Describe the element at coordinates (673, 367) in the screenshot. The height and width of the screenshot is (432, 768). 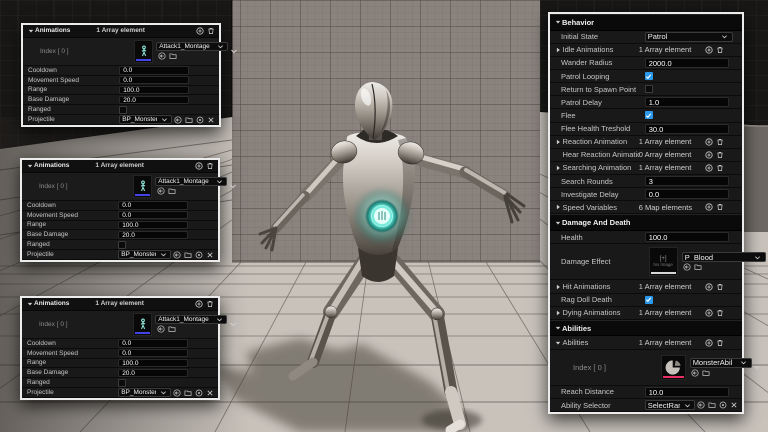
I see `ability-thumbnail` at that location.